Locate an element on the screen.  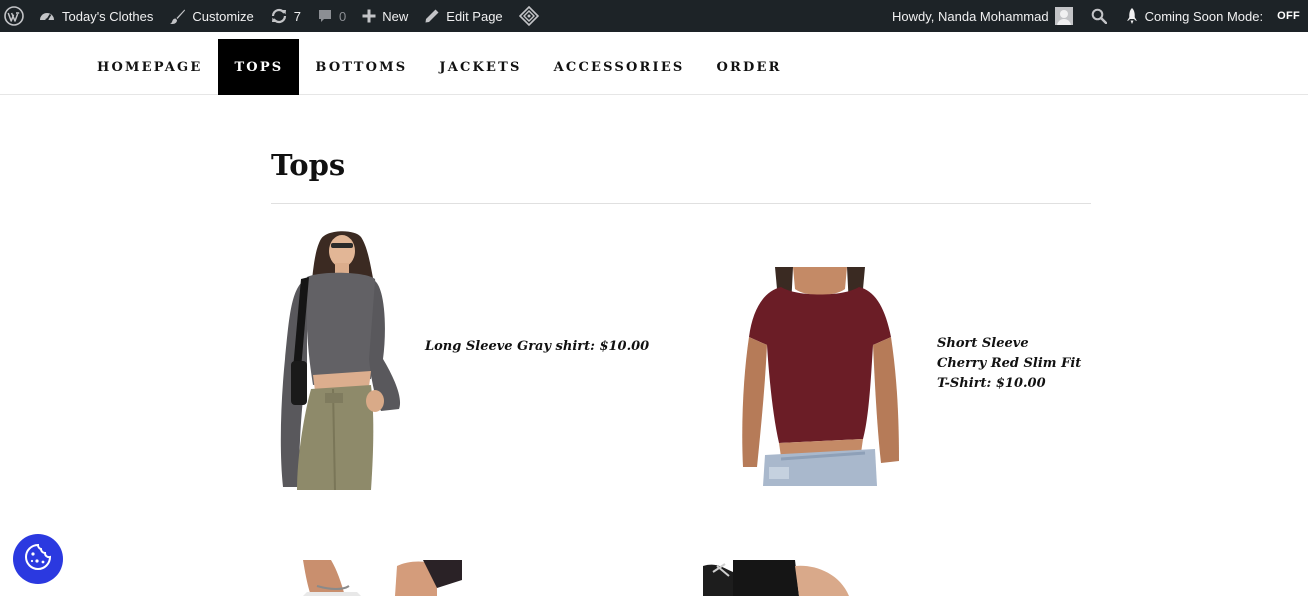
nav-item-tops: TOPS is located at coordinates (259, 67).